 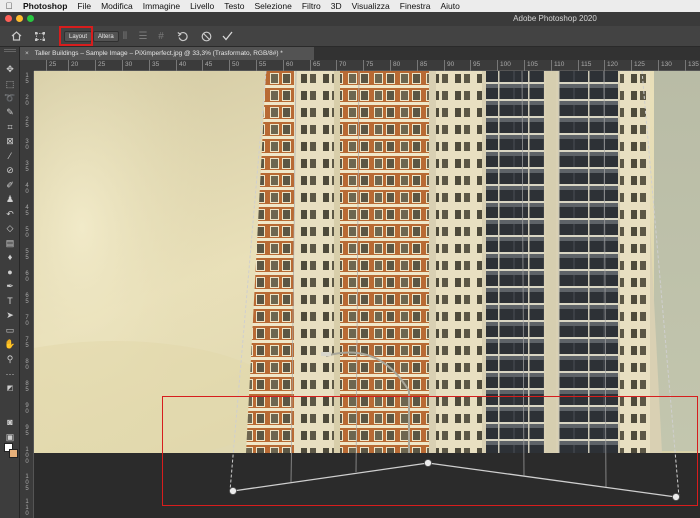 I want to click on ruler-tick: 1 5, so click(x=27, y=79).